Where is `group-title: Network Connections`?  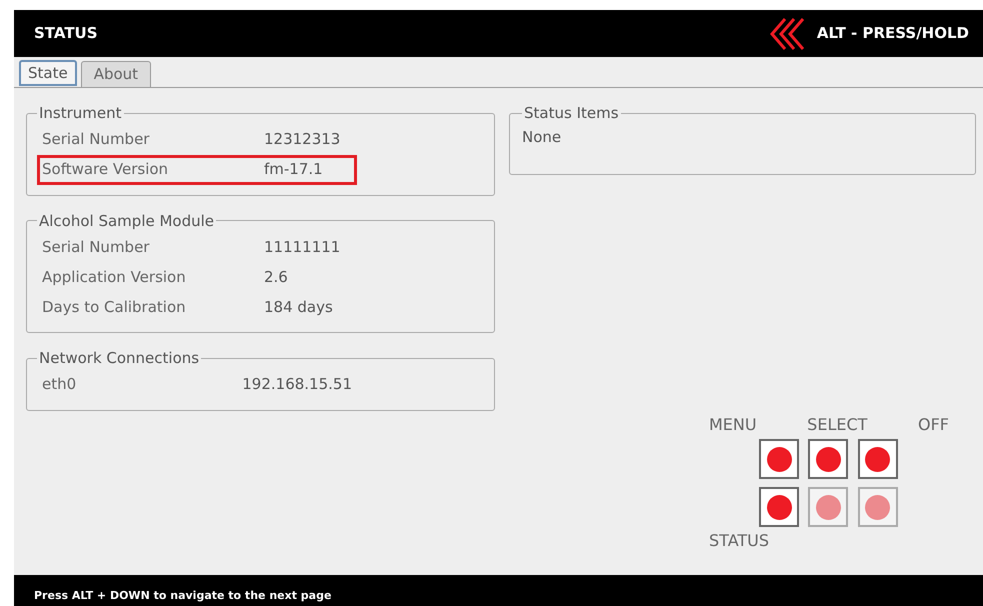 group-title: Network Connections is located at coordinates (119, 358).